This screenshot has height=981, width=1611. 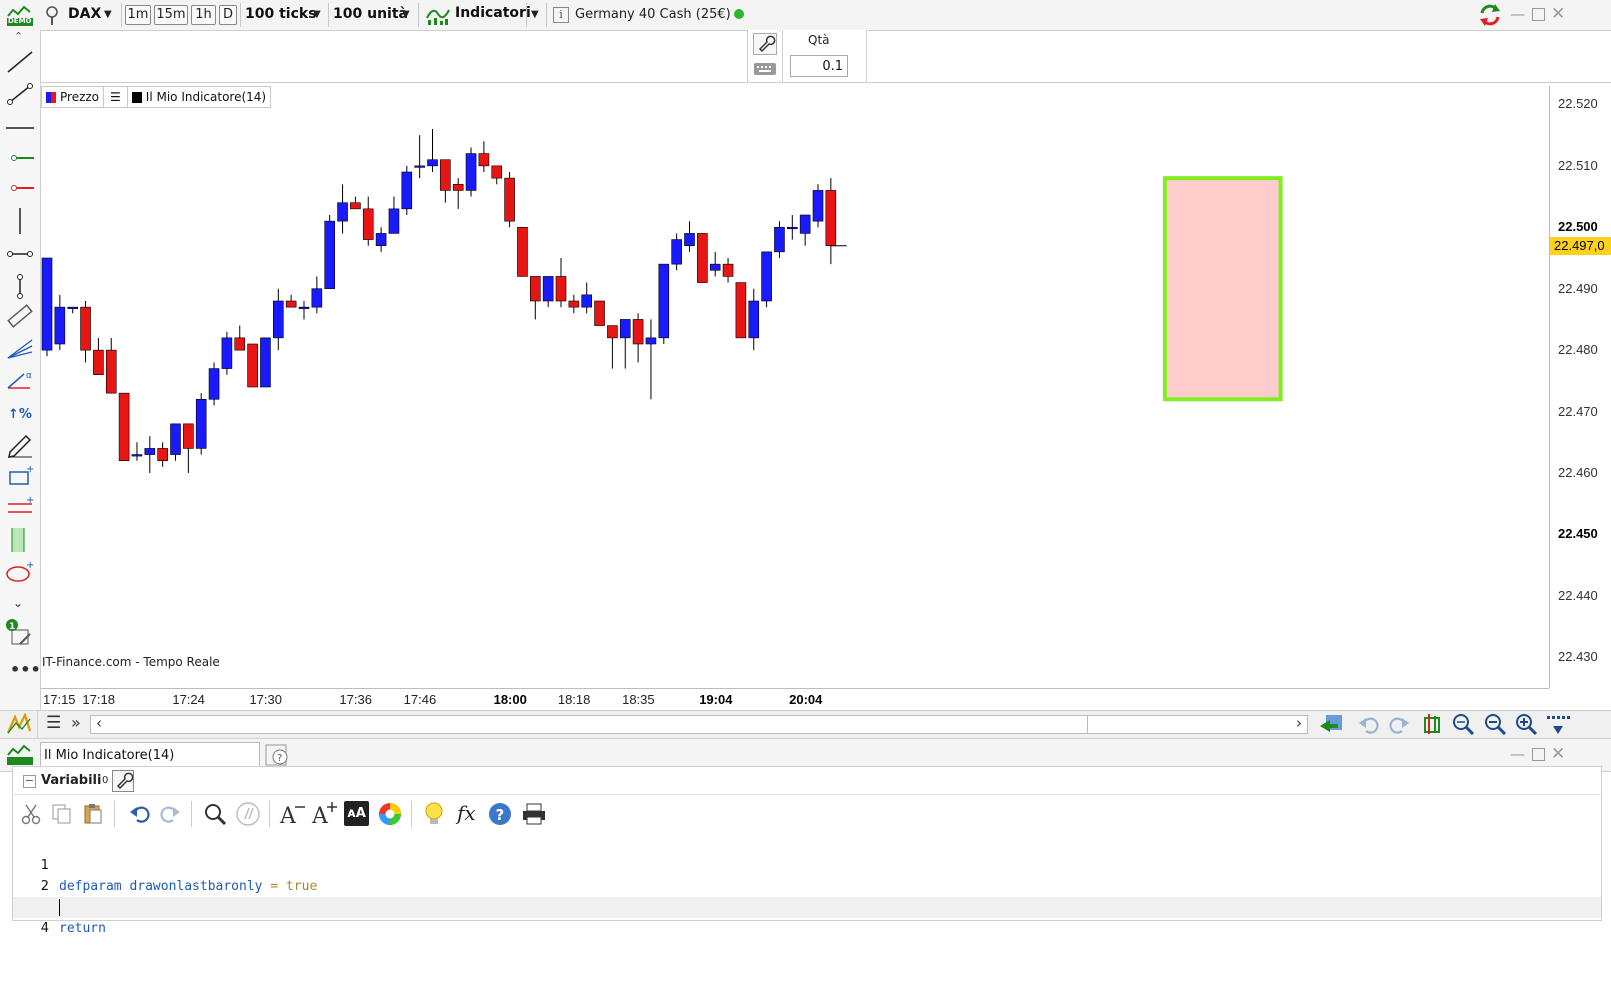 What do you see at coordinates (25, 669) in the screenshot?
I see `more-tools-icon: •••` at bounding box center [25, 669].